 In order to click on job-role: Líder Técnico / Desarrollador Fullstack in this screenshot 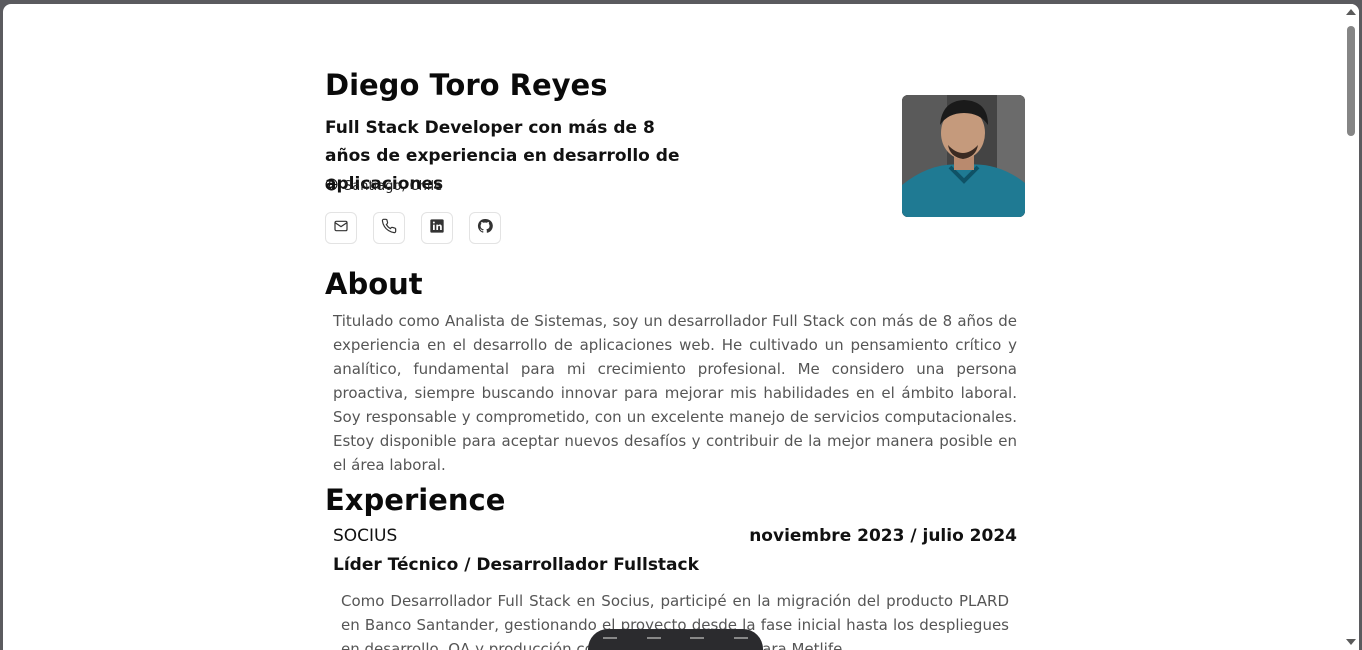, I will do `click(516, 565)`.